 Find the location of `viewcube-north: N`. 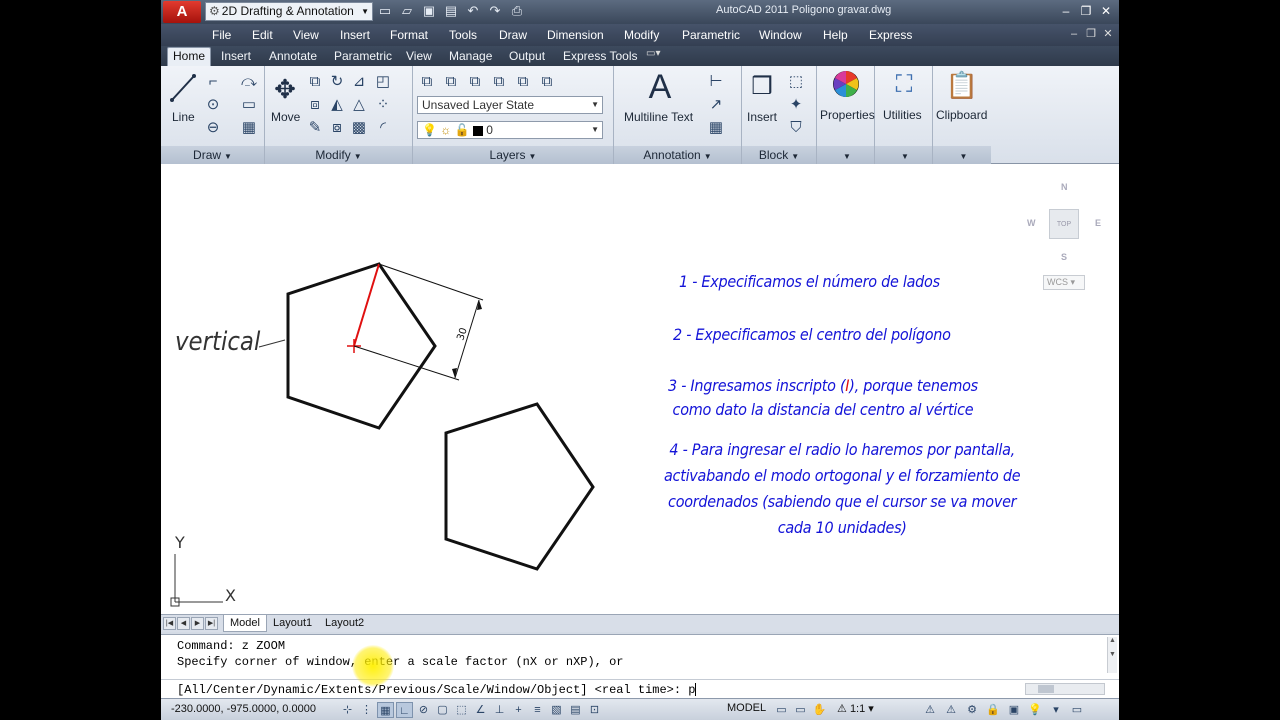

viewcube-north: N is located at coordinates (1064, 187).